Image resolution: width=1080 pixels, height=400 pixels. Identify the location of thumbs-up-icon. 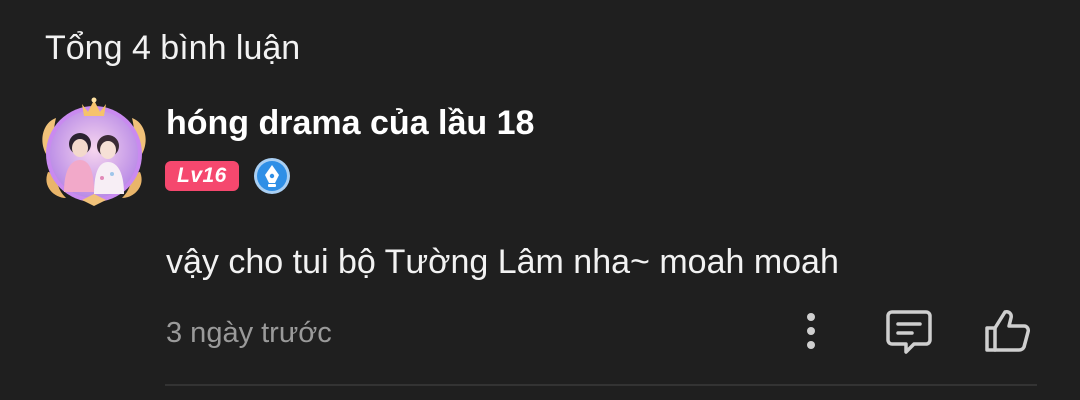
(1008, 331).